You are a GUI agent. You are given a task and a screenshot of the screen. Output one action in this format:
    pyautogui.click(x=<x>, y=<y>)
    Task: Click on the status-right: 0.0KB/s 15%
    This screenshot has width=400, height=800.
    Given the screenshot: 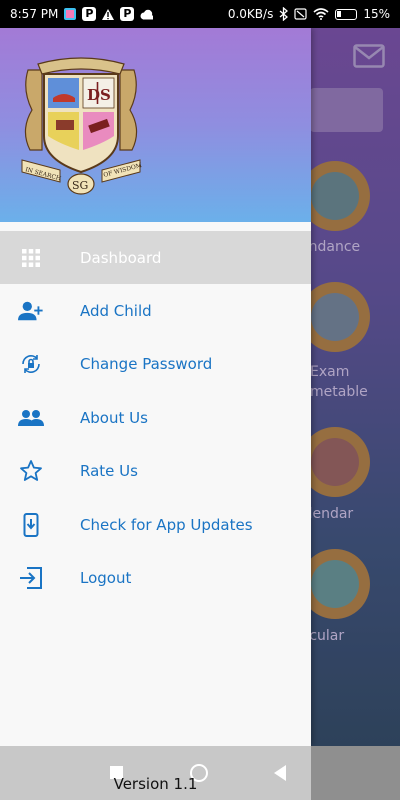 What is the action you would take?
    pyautogui.click(x=309, y=14)
    